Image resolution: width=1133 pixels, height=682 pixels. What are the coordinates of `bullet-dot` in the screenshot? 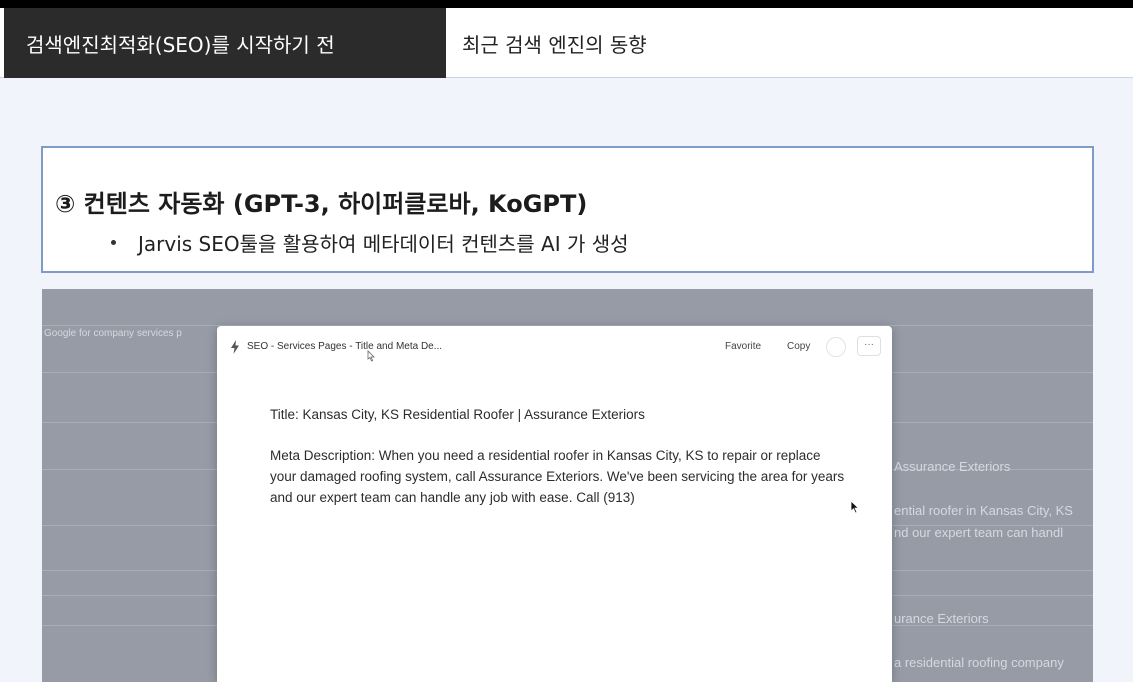 It's located at (113, 242).